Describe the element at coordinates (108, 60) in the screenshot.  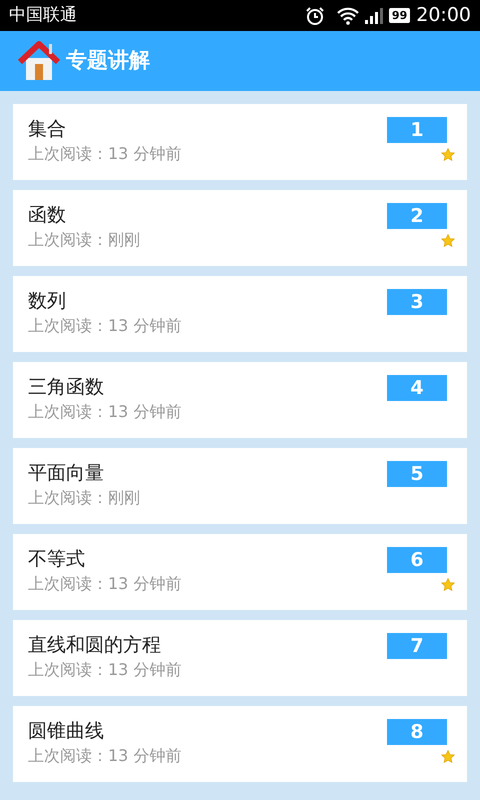
I see `page-title: 专题讲解` at that location.